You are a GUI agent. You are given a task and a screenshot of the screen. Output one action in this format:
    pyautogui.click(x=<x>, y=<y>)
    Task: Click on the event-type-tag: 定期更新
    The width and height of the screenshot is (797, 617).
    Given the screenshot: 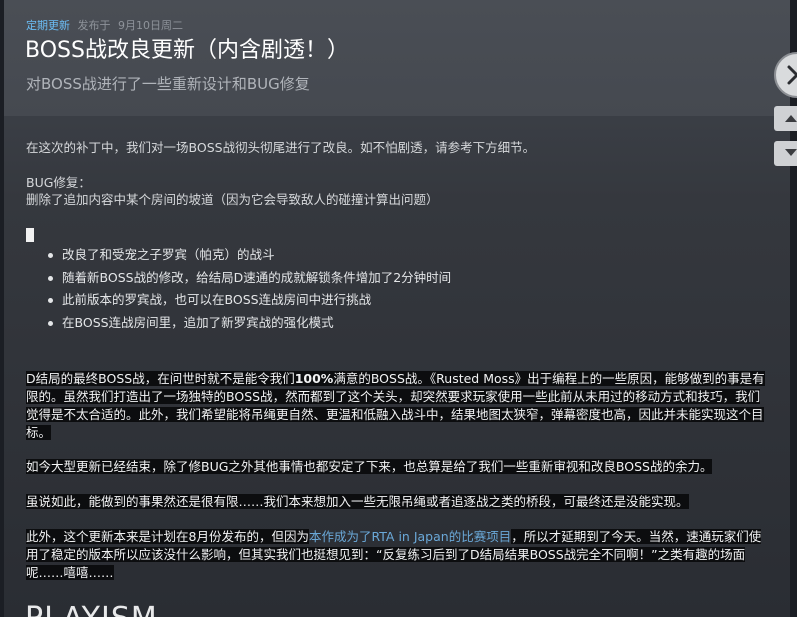 What is the action you would take?
    pyautogui.click(x=48, y=25)
    